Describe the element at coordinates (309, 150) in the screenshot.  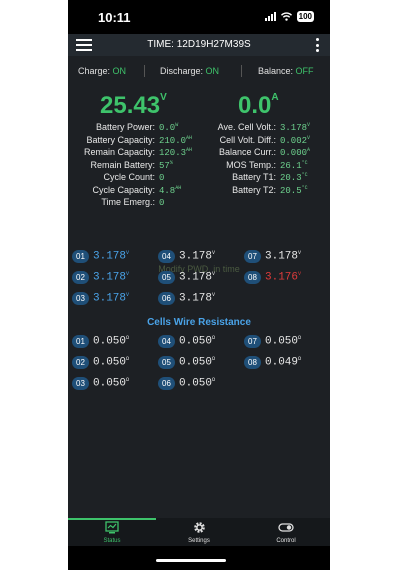
I see `stat-unit: A` at that location.